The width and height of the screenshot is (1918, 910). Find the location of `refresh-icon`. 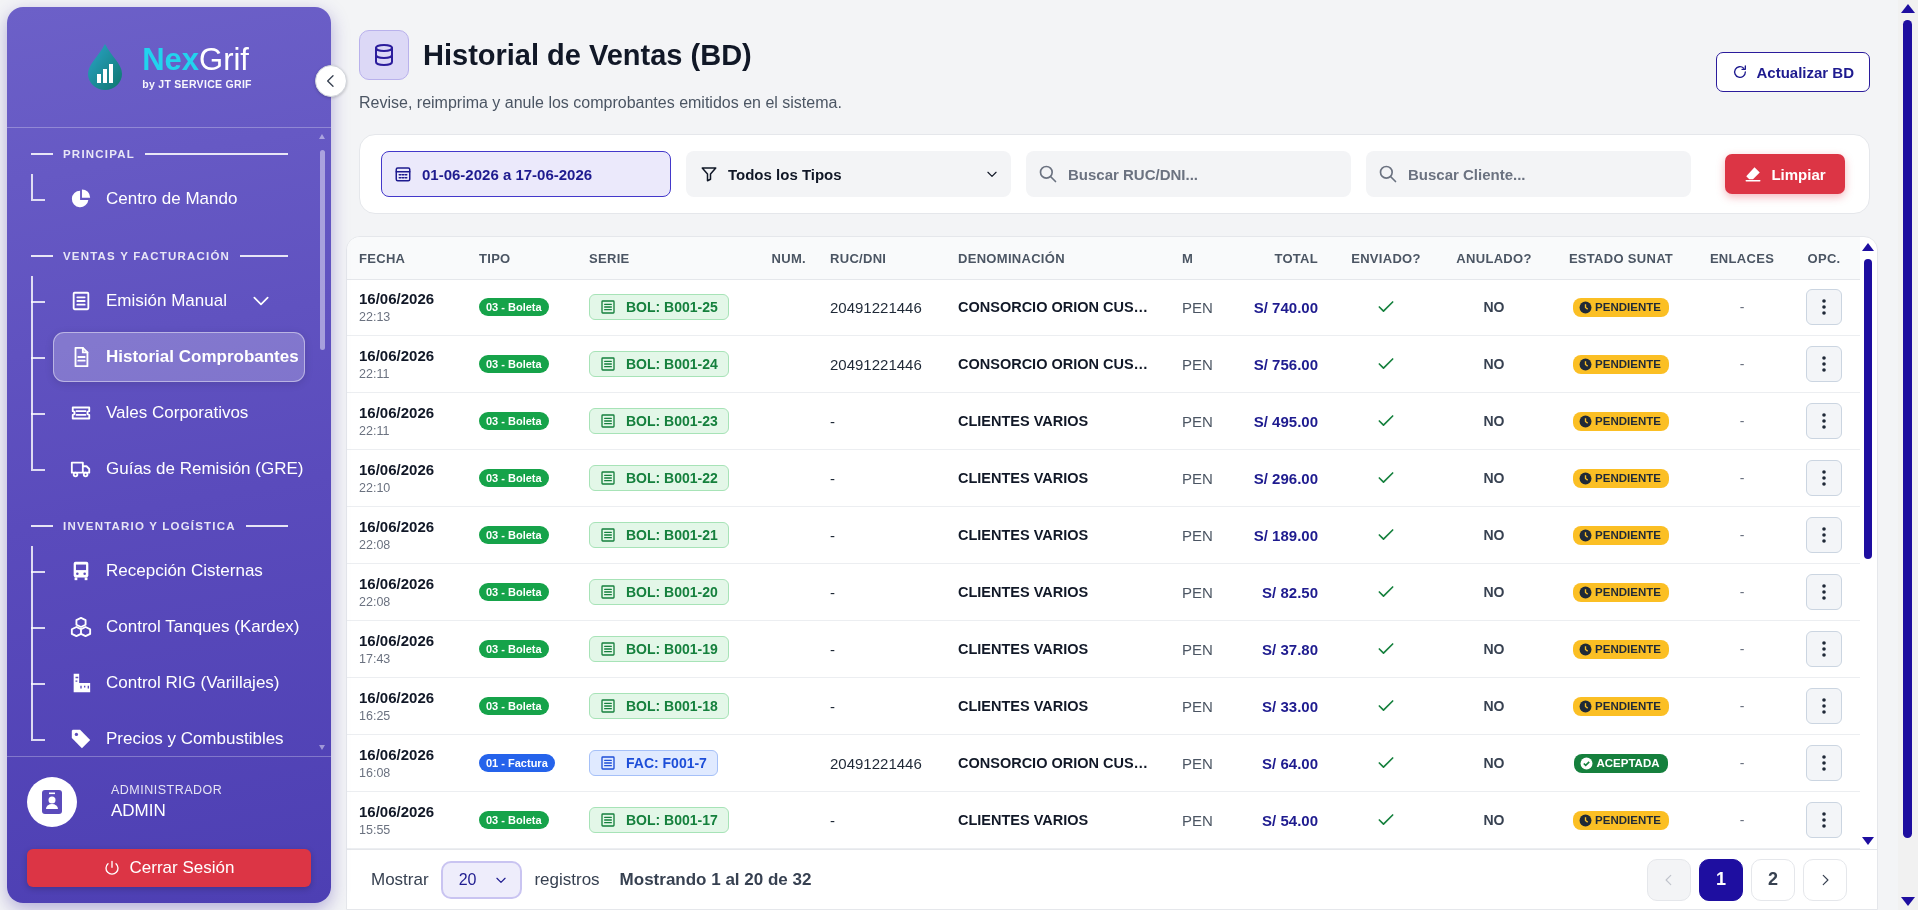

refresh-icon is located at coordinates (1740, 72).